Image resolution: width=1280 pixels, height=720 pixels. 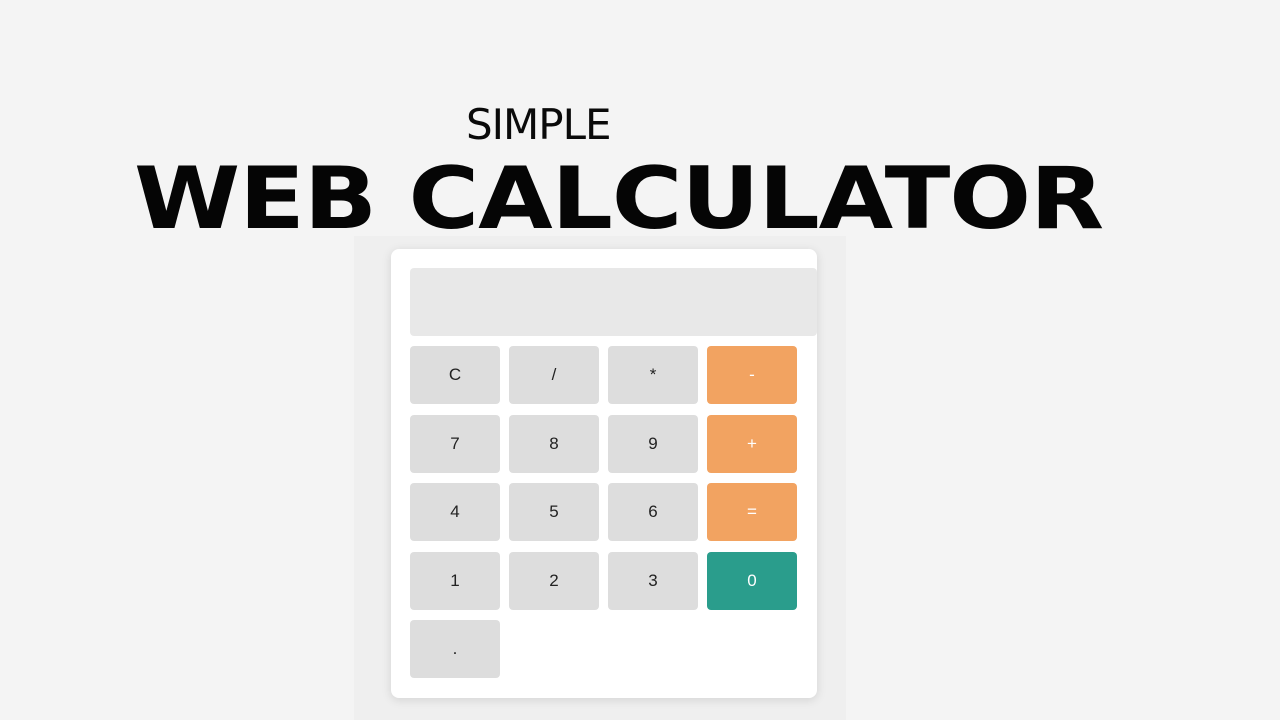 What do you see at coordinates (554, 444) in the screenshot?
I see `digit-8-button: 8` at bounding box center [554, 444].